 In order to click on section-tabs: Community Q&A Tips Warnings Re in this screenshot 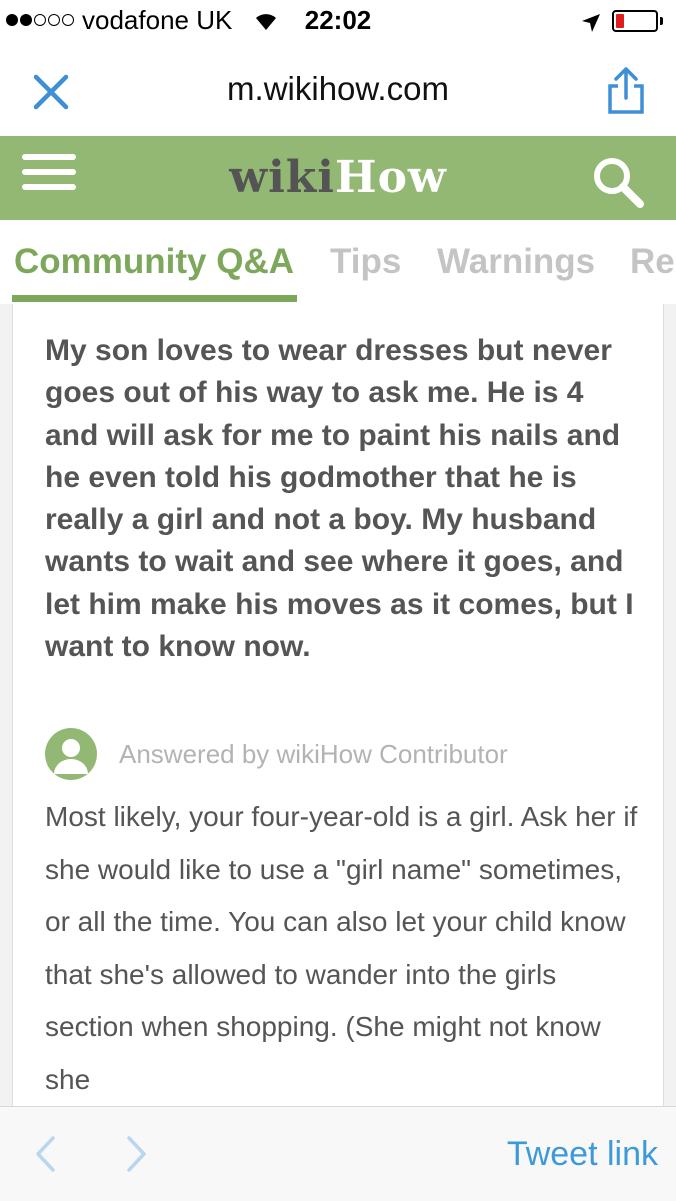, I will do `click(338, 263)`.